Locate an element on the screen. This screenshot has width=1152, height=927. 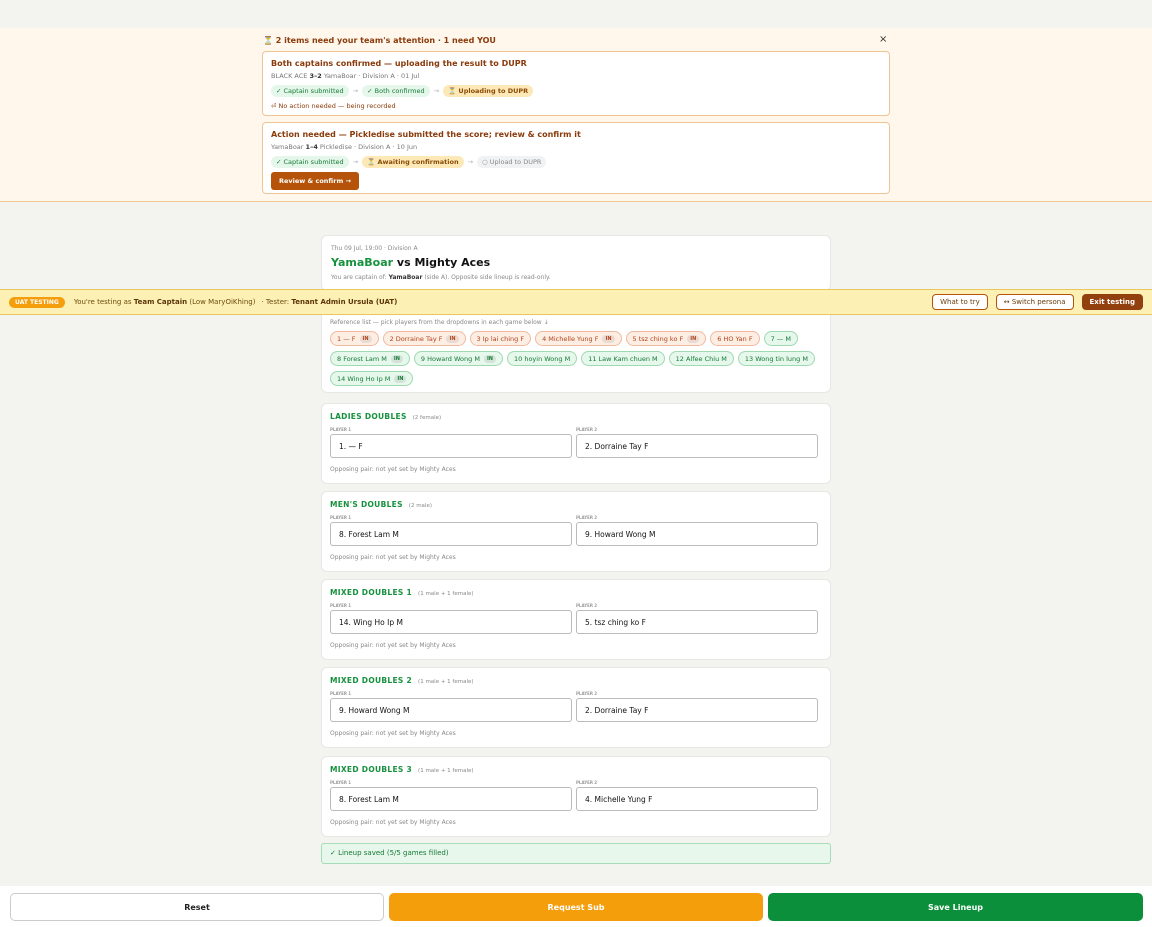
player-pill: 11 Law Kam chuen M is located at coordinates (623, 358).